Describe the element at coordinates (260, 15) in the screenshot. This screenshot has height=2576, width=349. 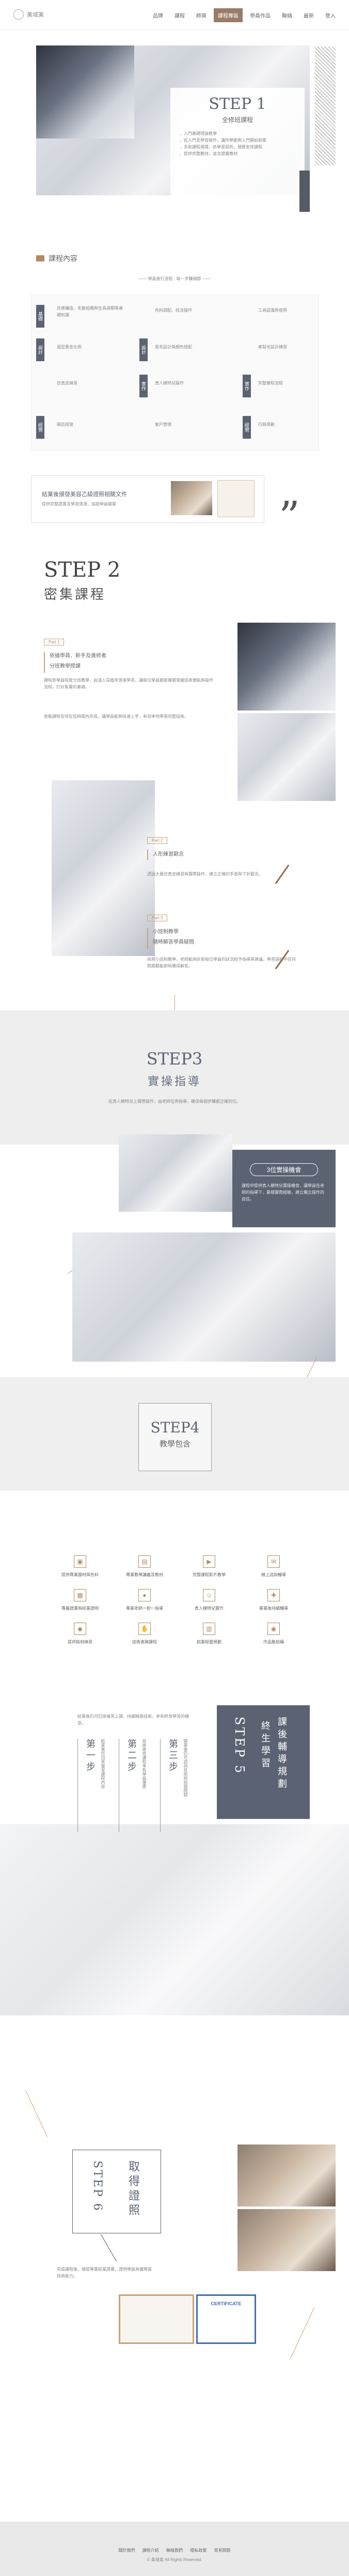
I see `nav-item-student-works: 學員作品` at that location.